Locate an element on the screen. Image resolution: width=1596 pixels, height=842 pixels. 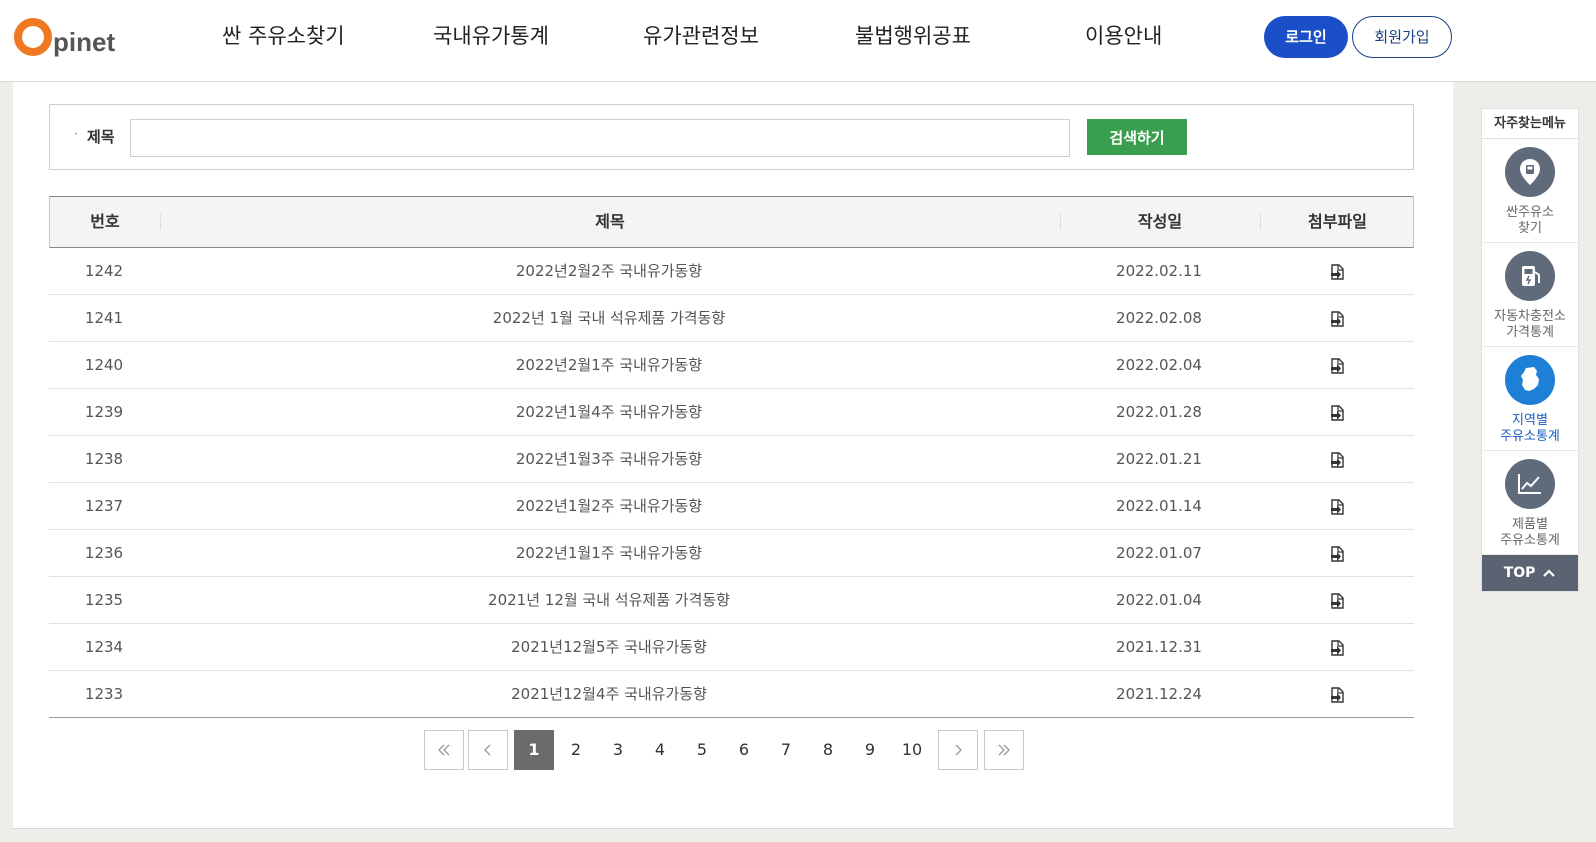
page-number-button: 10 is located at coordinates (912, 750).